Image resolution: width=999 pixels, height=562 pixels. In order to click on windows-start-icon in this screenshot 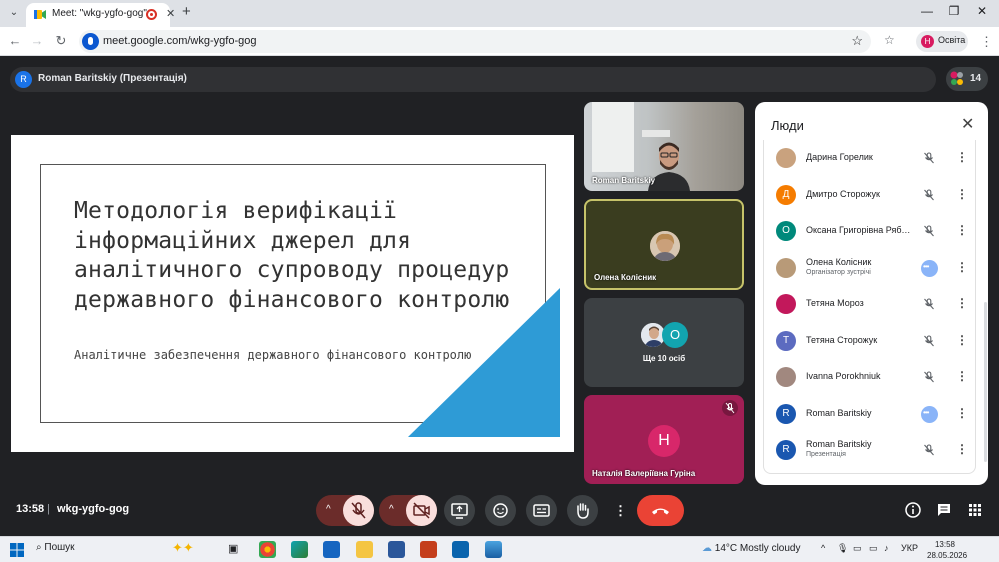, I will do `click(17, 550)`.